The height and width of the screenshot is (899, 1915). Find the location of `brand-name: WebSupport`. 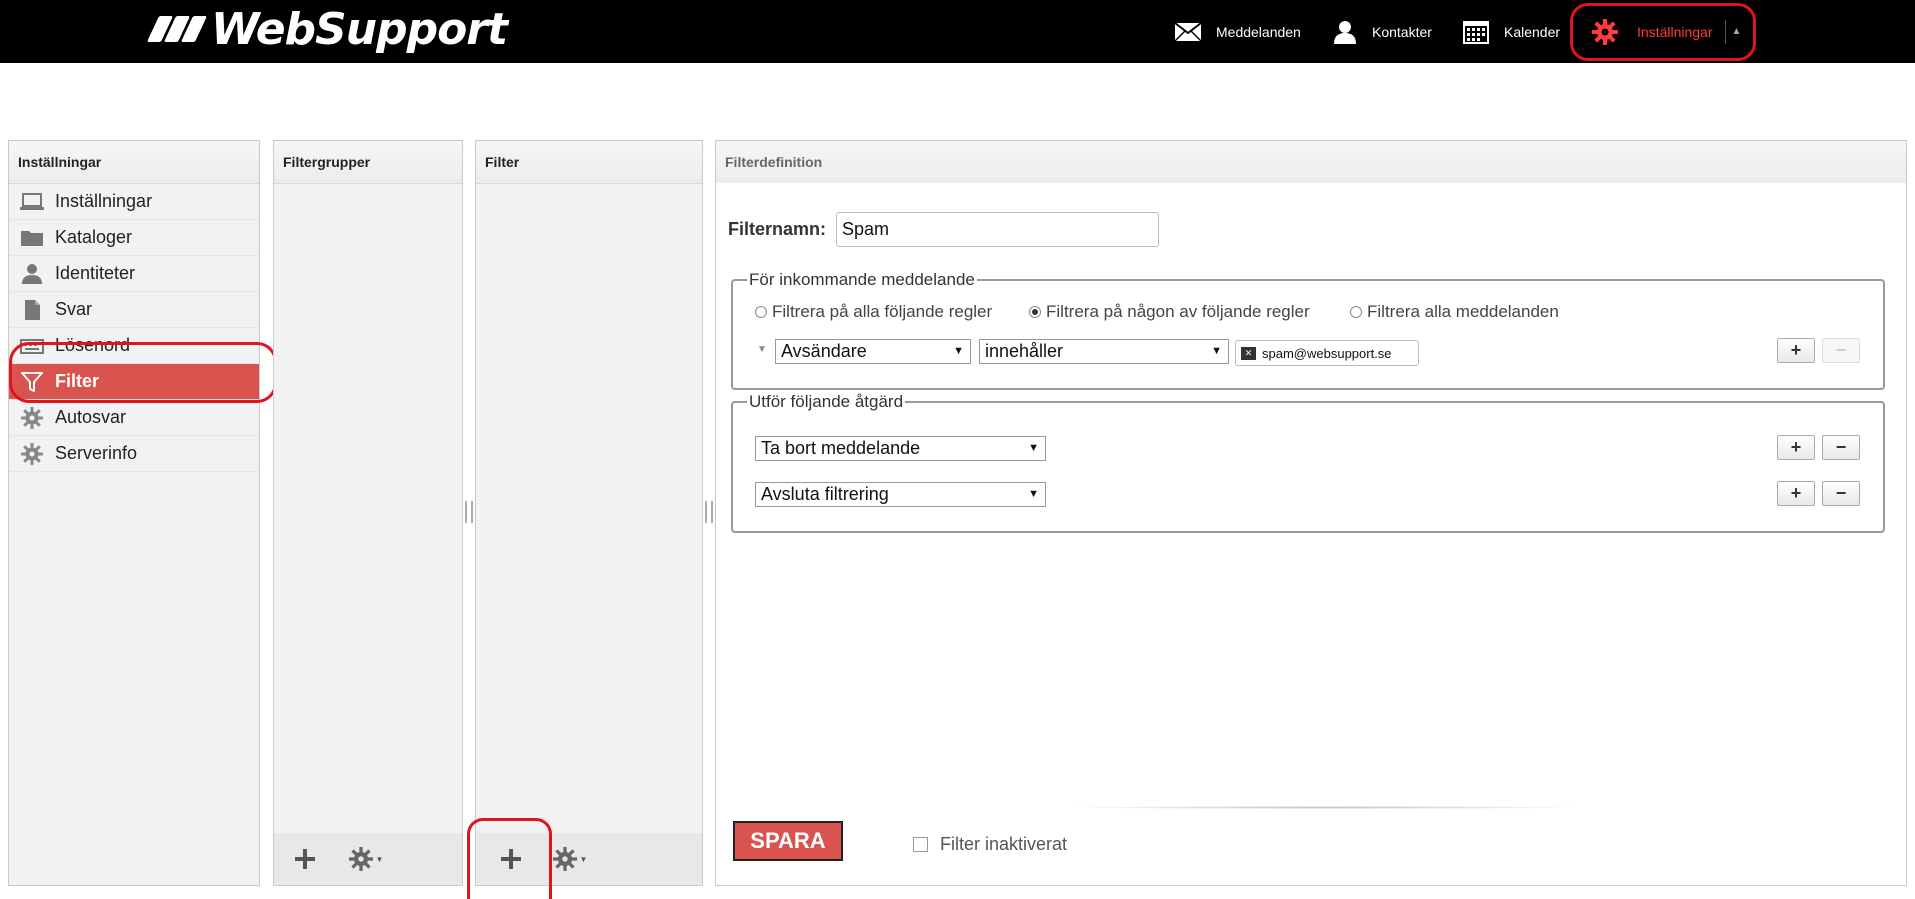

brand-name: WebSupport is located at coordinates (359, 29).